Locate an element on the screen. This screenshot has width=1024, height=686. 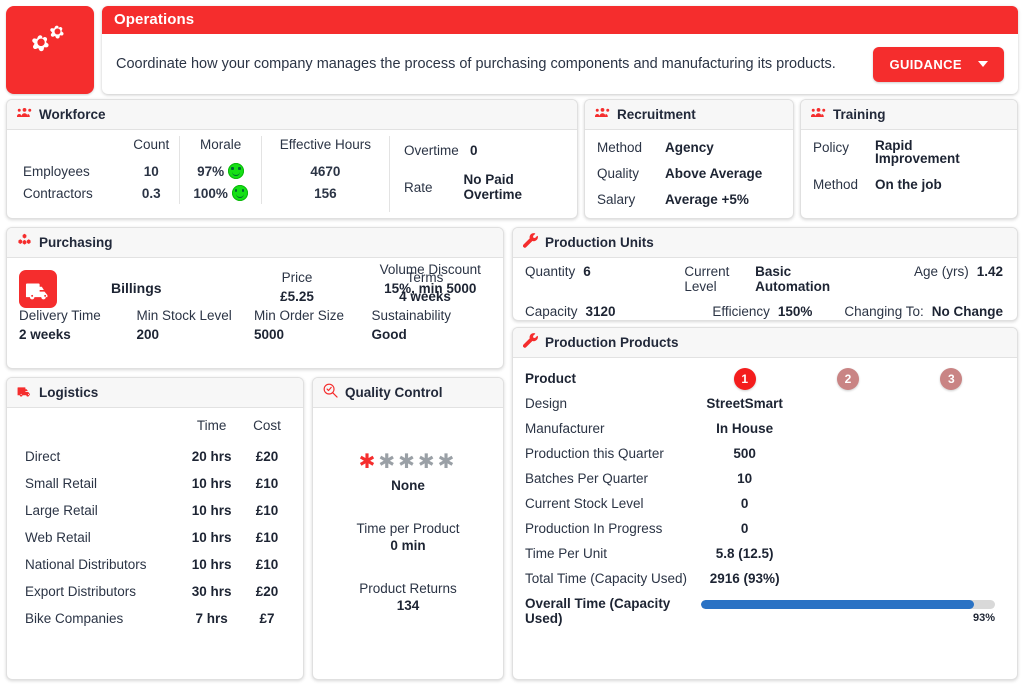
col-morale: Morale is located at coordinates (220, 148).